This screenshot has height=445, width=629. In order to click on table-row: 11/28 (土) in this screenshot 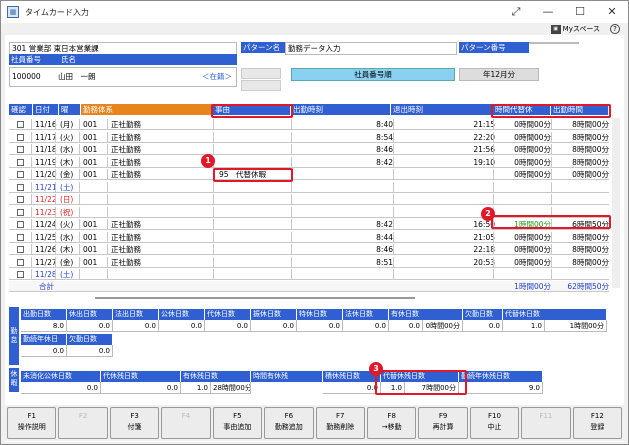, I will do `click(309, 274)`.